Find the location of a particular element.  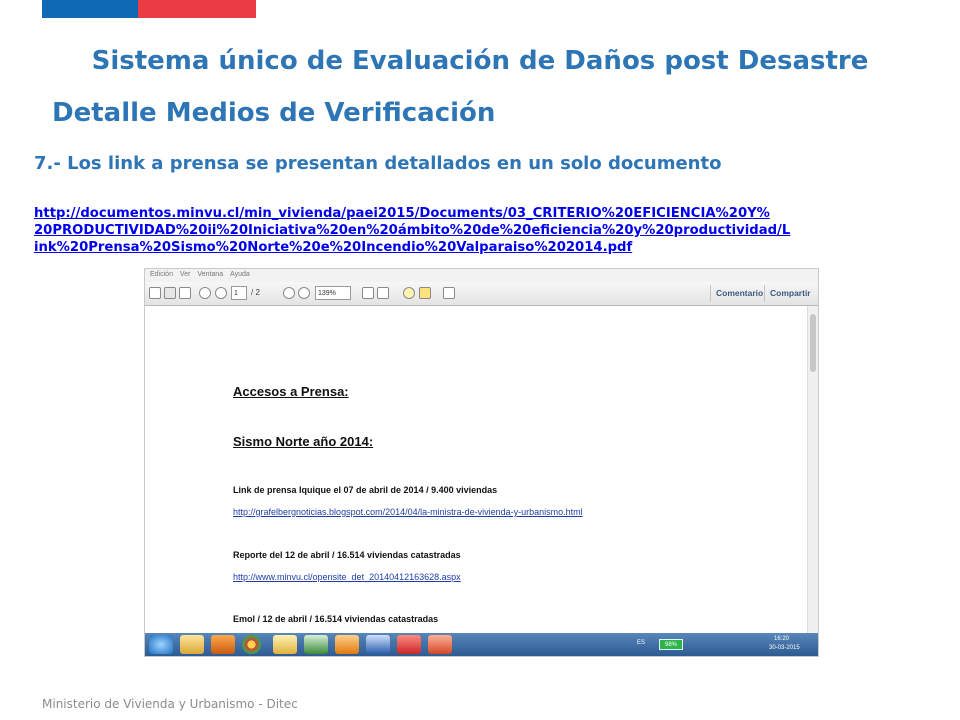

clock-time: 16:20 is located at coordinates (781, 639).